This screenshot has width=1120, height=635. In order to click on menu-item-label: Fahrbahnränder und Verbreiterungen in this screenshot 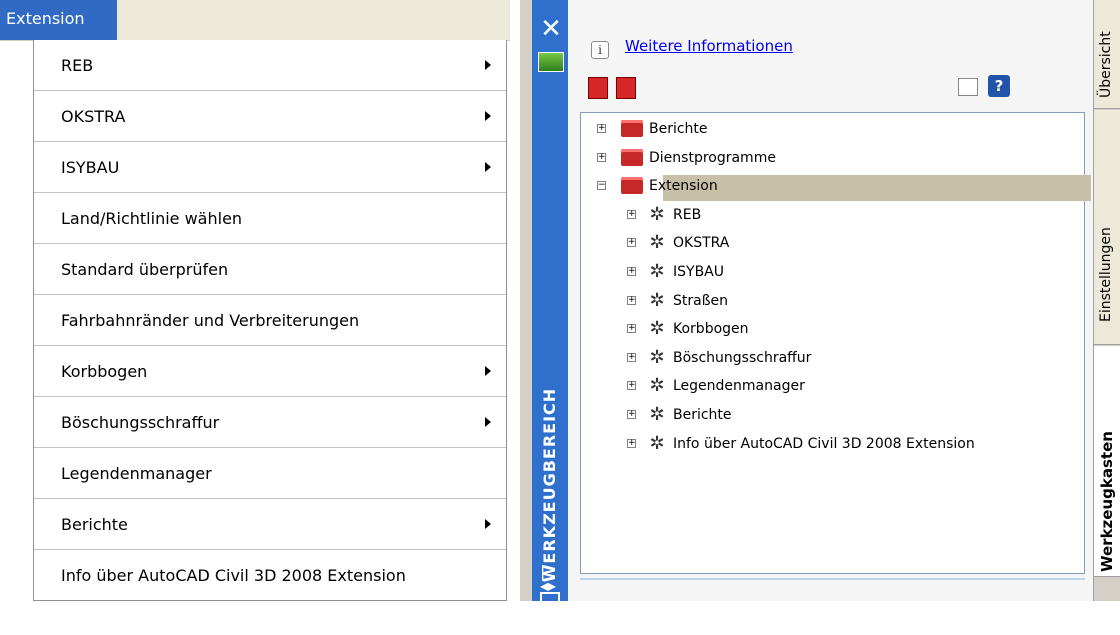, I will do `click(210, 320)`.